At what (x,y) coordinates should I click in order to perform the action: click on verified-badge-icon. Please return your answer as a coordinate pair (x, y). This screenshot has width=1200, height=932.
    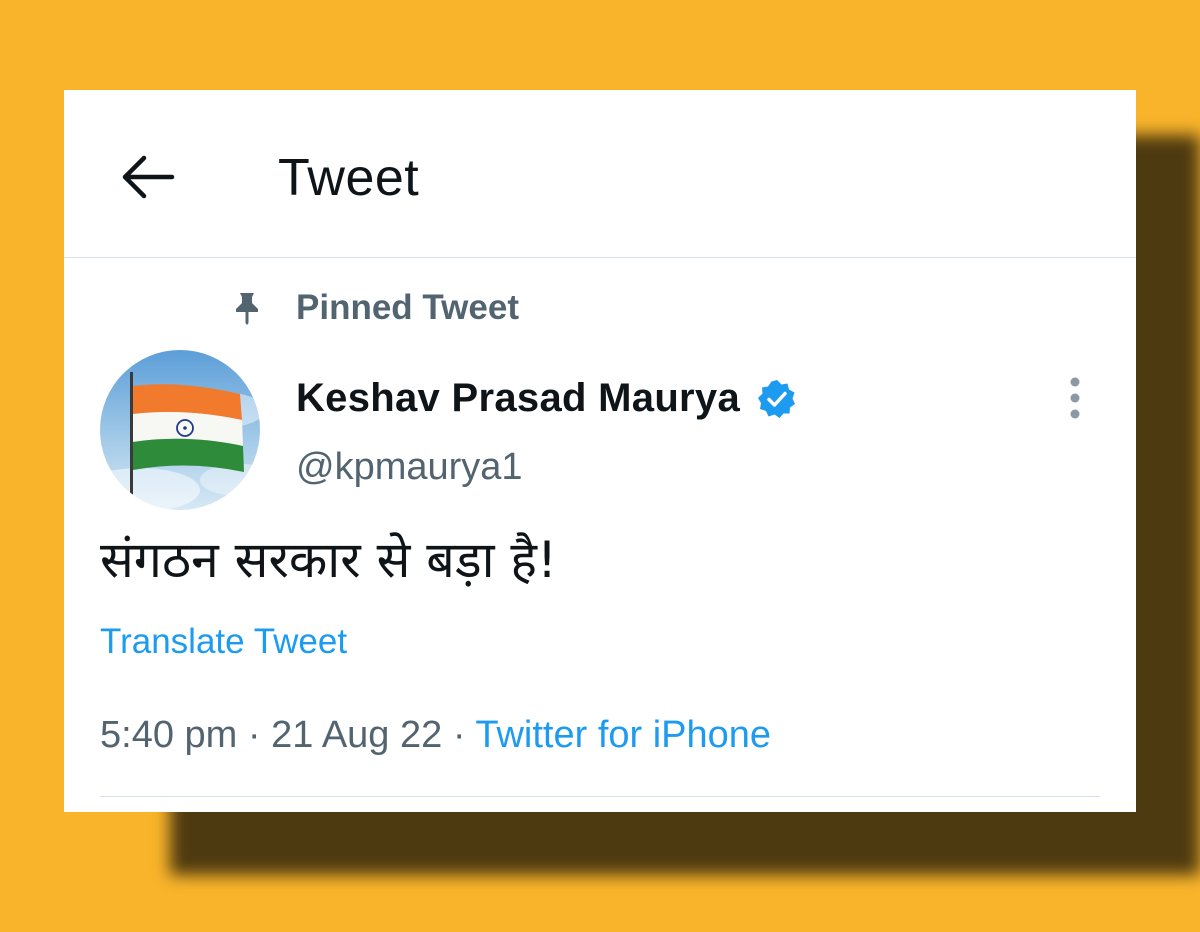
    Looking at the image, I should click on (777, 398).